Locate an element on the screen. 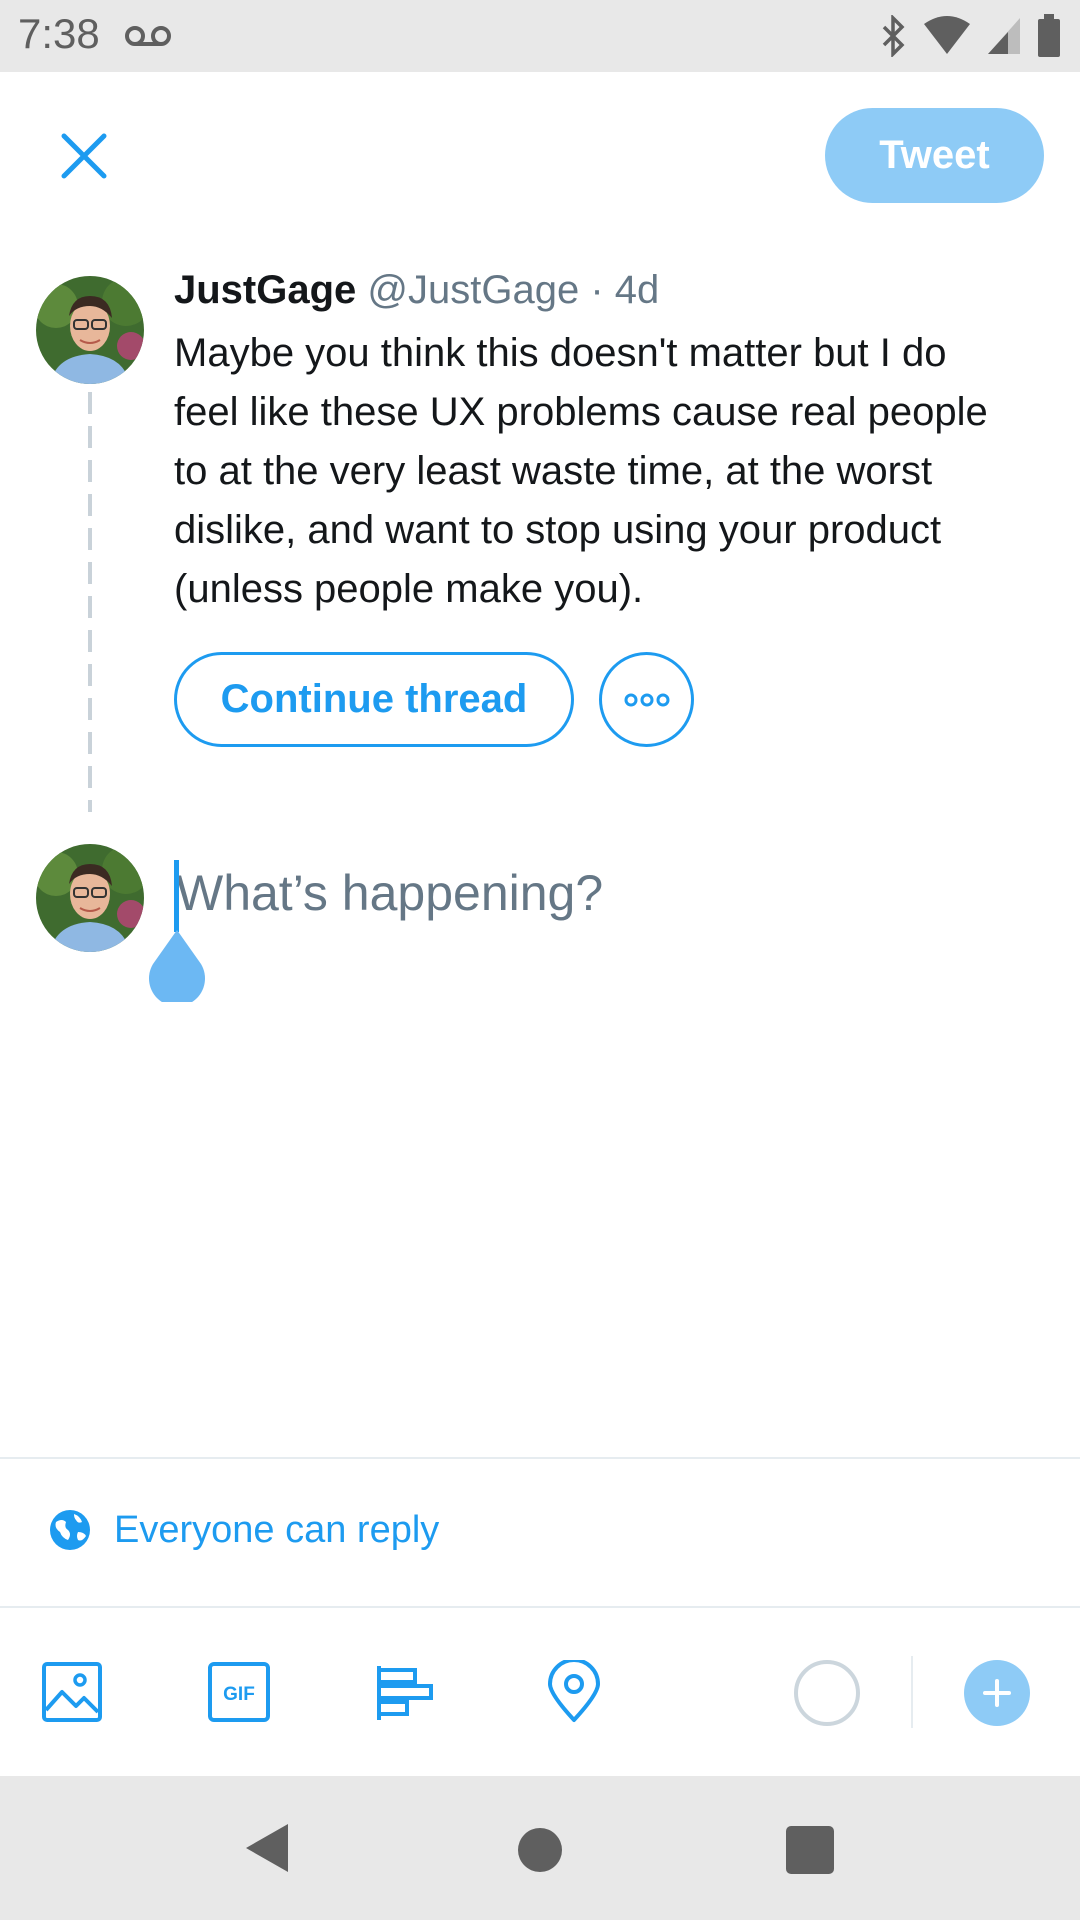 This screenshot has width=1080, height=1920. image-button is located at coordinates (72, 1692).